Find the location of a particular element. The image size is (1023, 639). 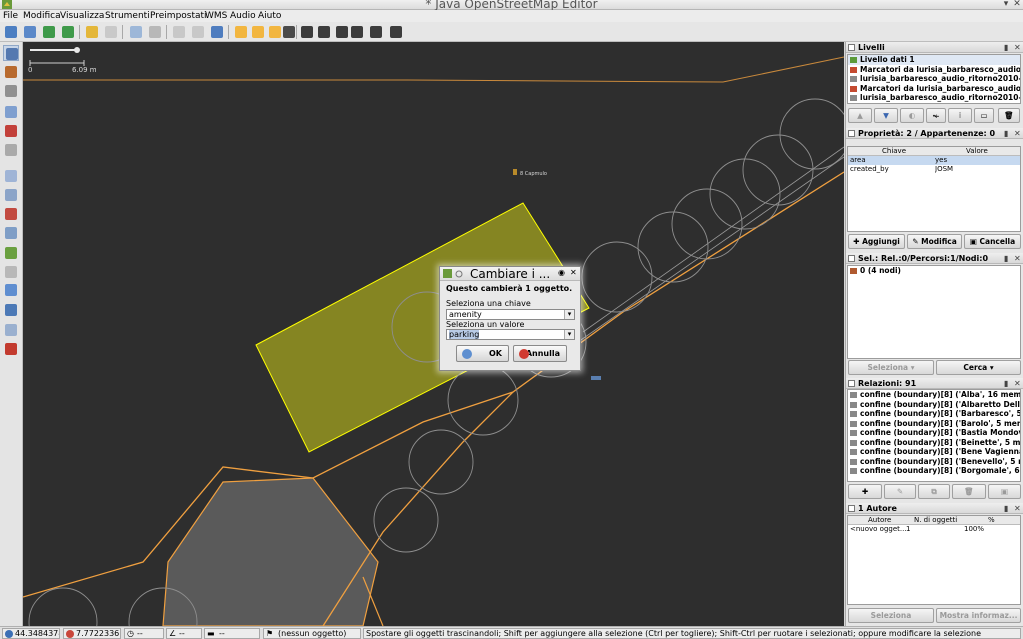

zoom-icon is located at coordinates (136, 32).